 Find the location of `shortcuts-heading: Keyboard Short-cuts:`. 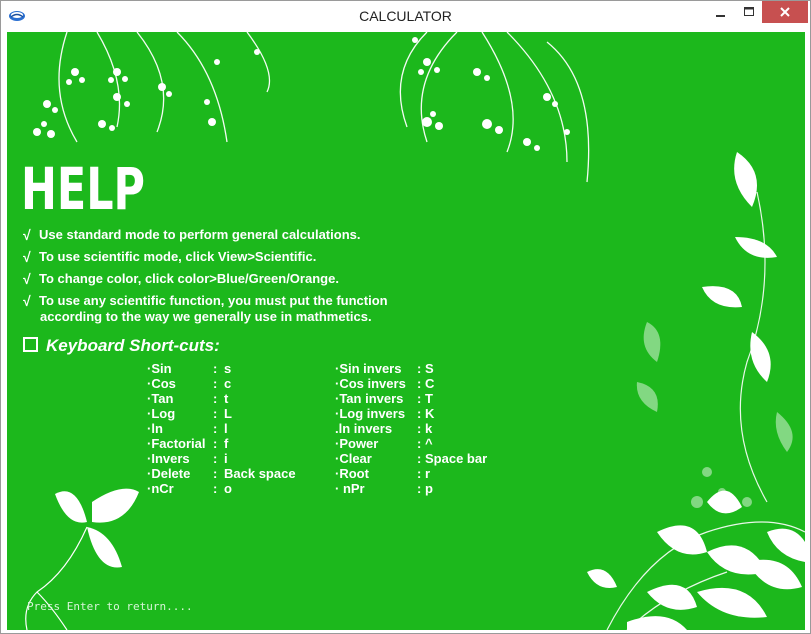

shortcuts-heading: Keyboard Short-cuts: is located at coordinates (121, 346).